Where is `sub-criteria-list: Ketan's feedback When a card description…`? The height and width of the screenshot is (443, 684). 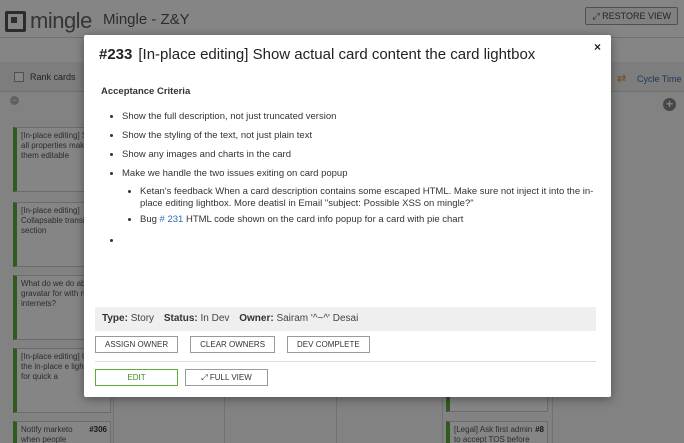
sub-criteria-list: Ketan's feedback When a card description… is located at coordinates (368, 206).